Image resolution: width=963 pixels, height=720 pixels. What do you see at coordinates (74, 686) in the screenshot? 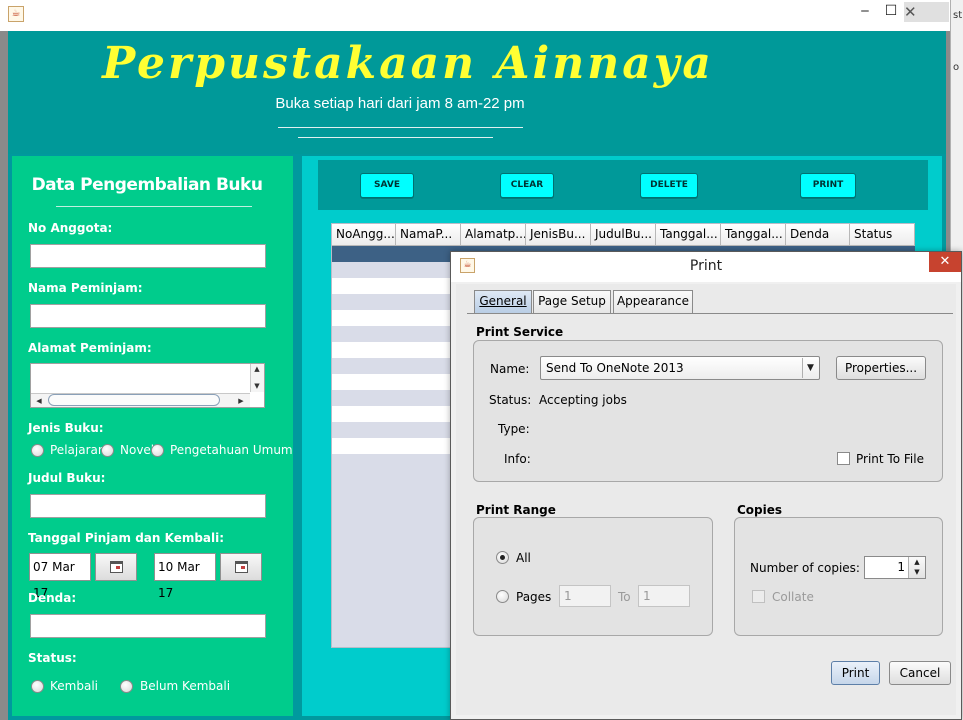
I see `status-kembali-label: Kembali` at bounding box center [74, 686].